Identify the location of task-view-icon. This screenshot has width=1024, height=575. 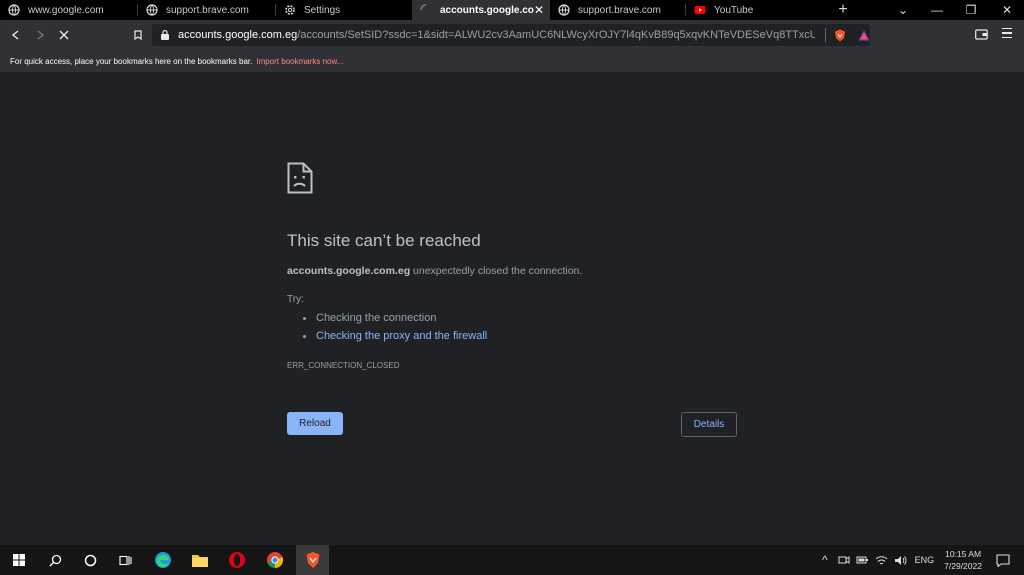
(125, 560).